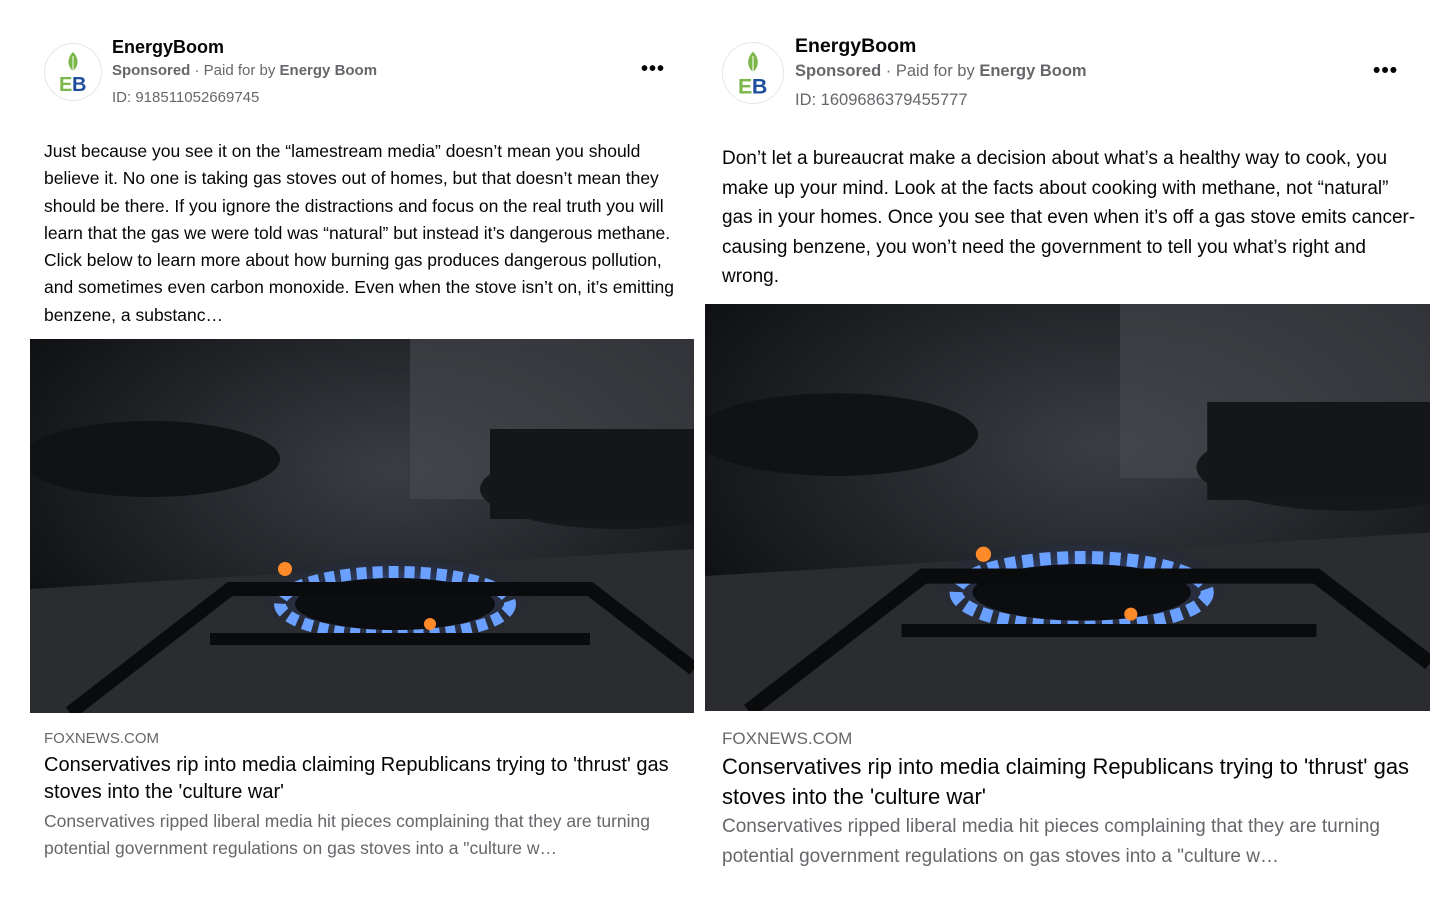 This screenshot has height=901, width=1456. What do you see at coordinates (881, 100) in the screenshot?
I see `ad-id: ID: 1609686379455777` at bounding box center [881, 100].